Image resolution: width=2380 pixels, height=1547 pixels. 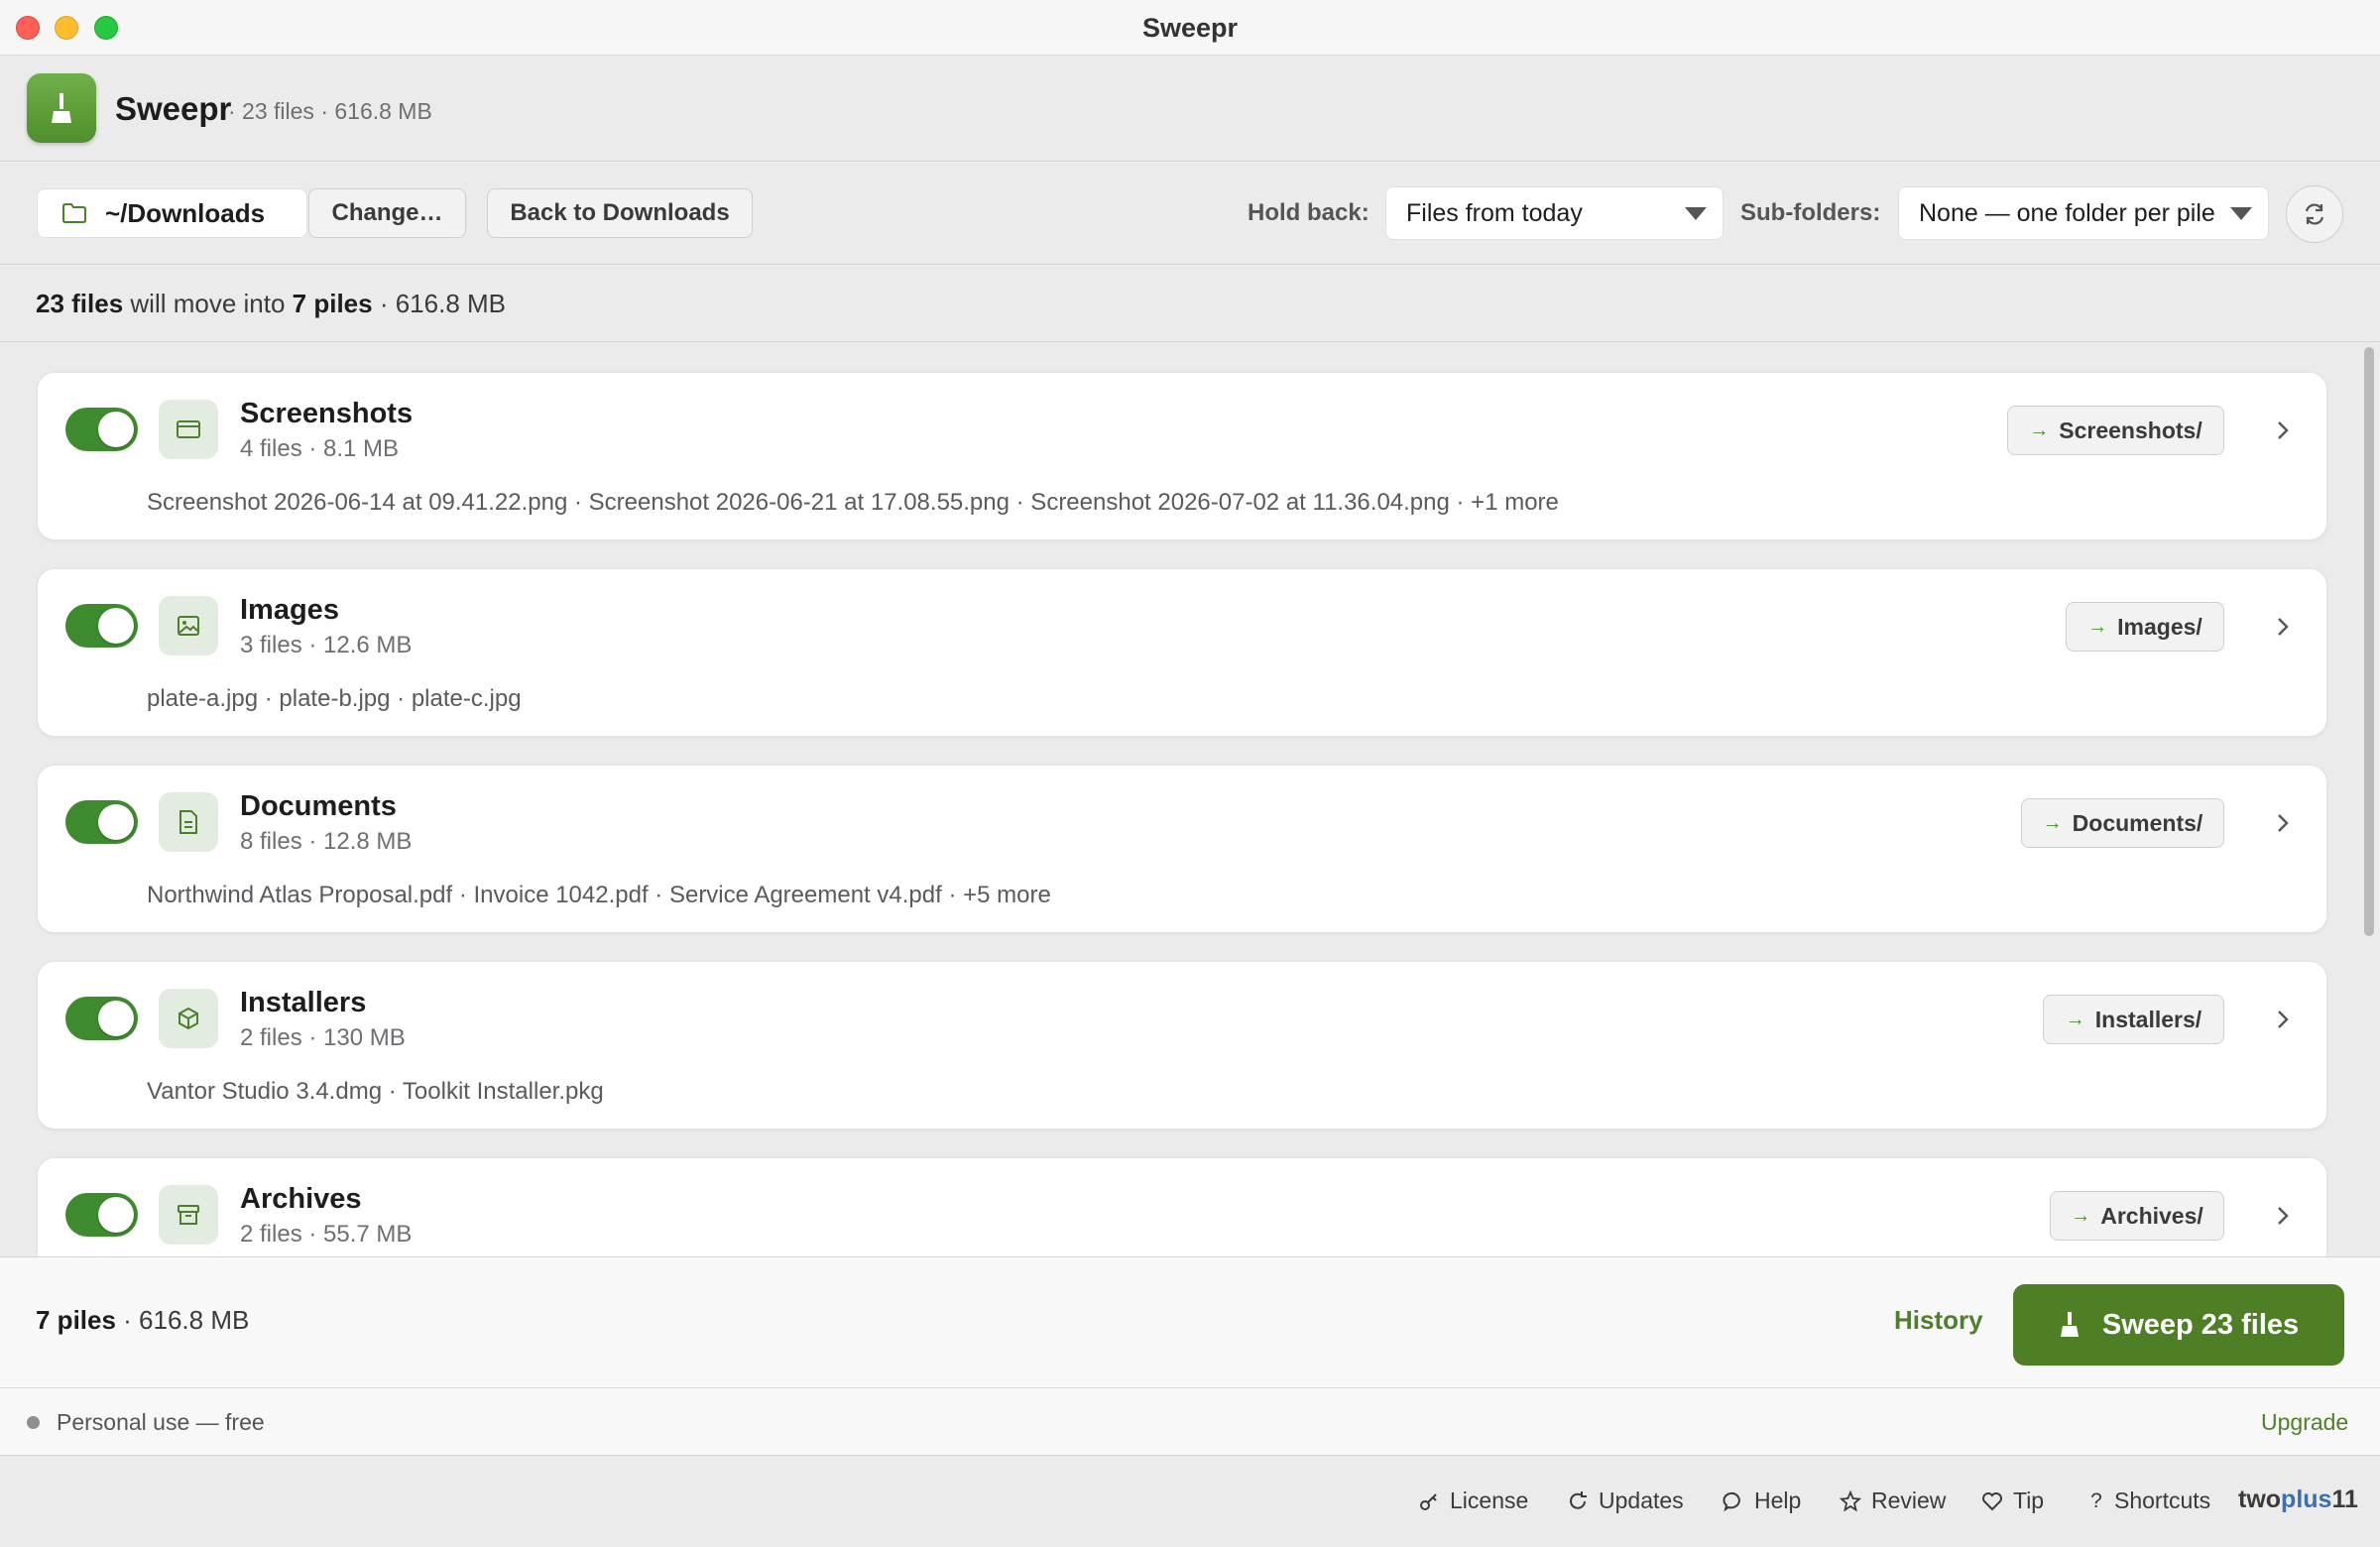 I want to click on sweep-button-label: Sweep 23 files, so click(x=2200, y=1324).